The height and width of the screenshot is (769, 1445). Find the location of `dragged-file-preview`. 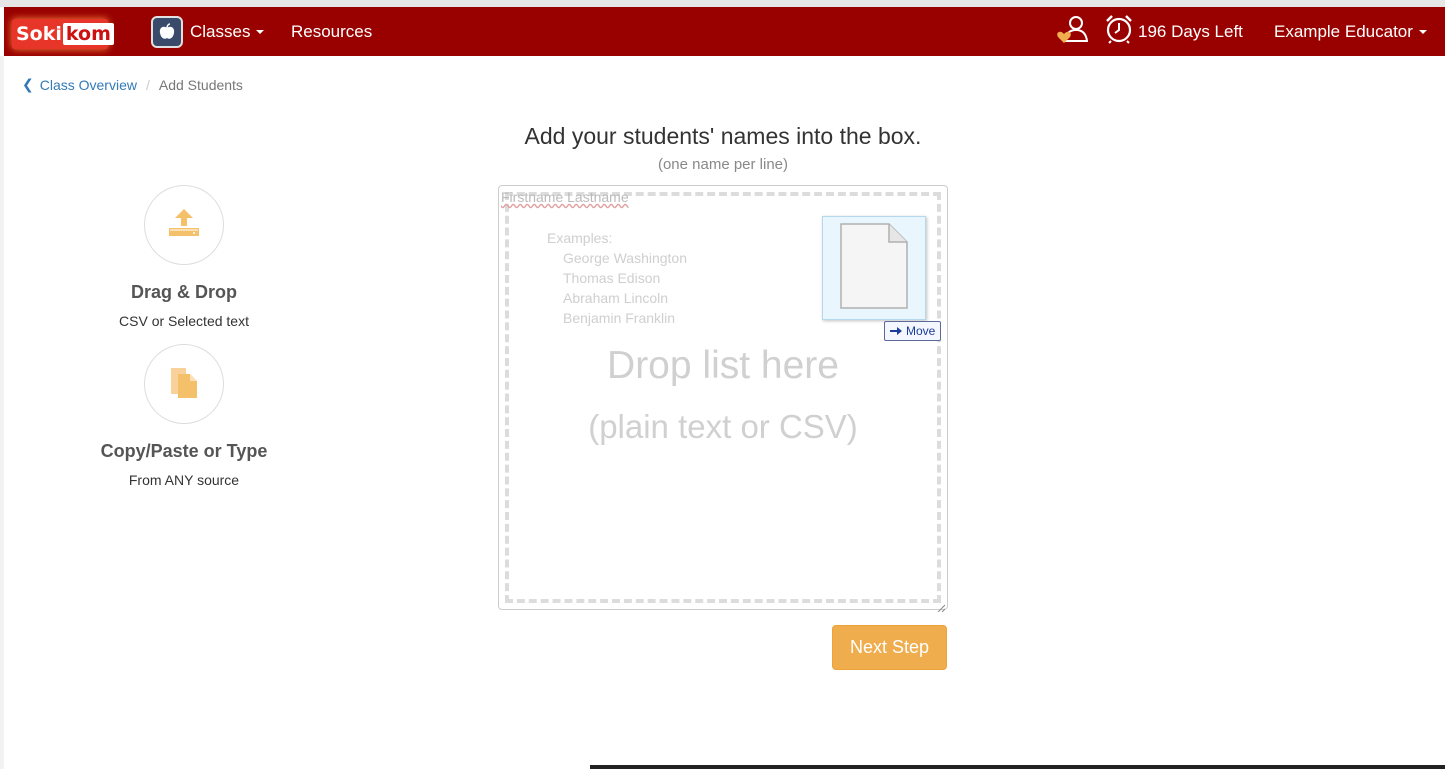

dragged-file-preview is located at coordinates (874, 268).